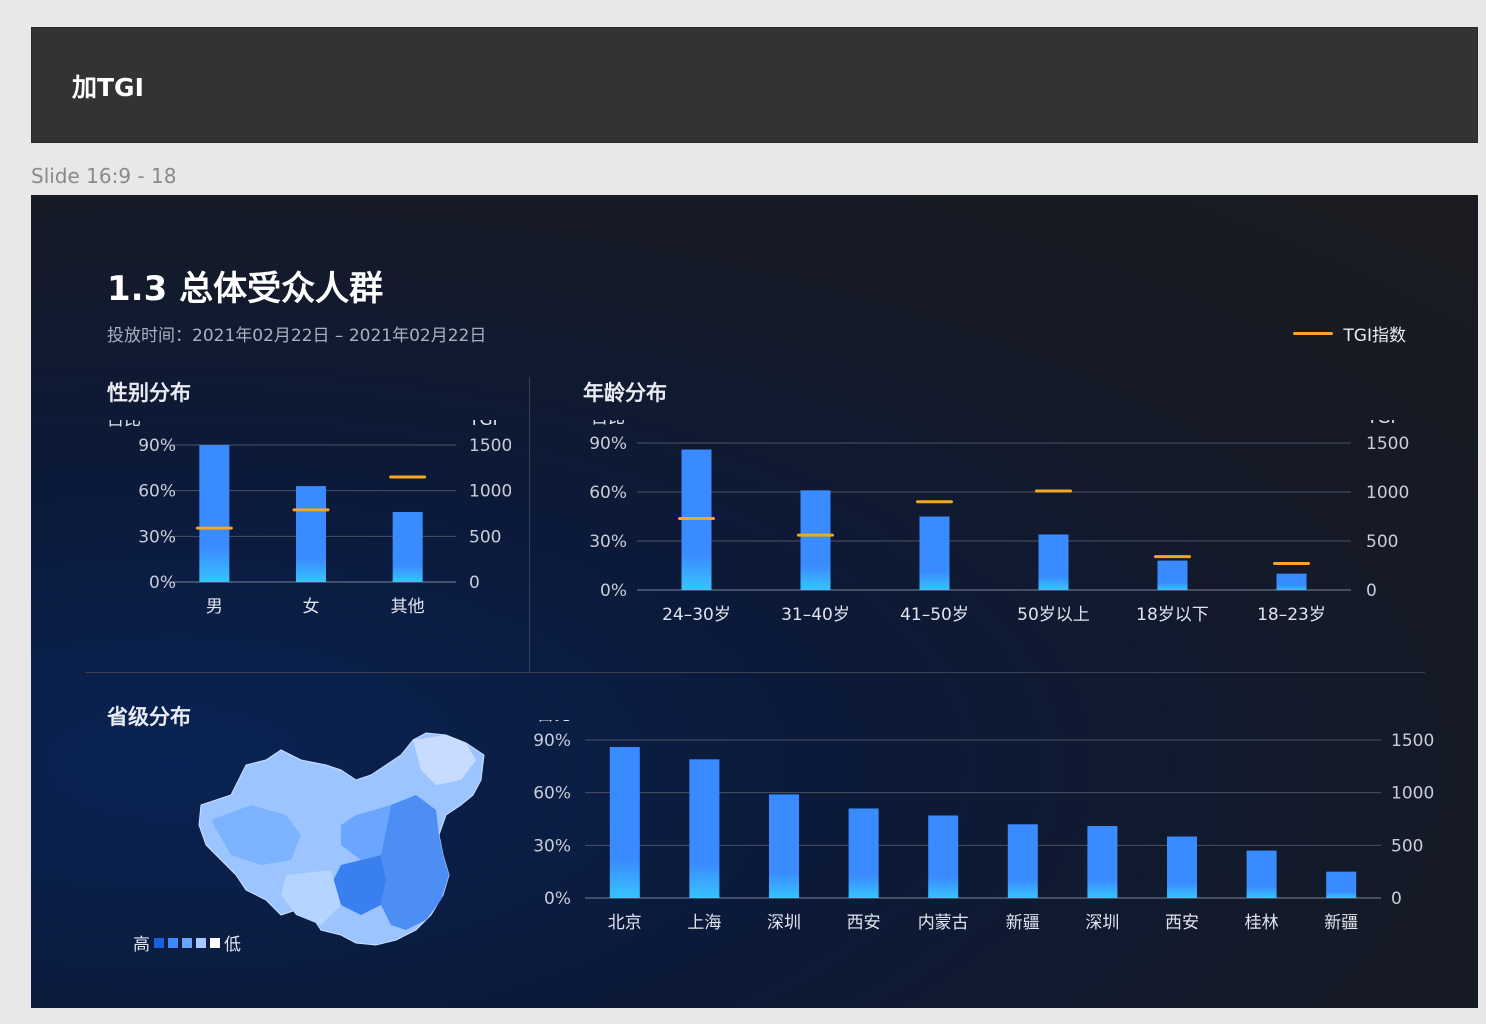 The height and width of the screenshot is (1024, 1486). I want to click on x-tick-label: 桂林, so click(1262, 923).